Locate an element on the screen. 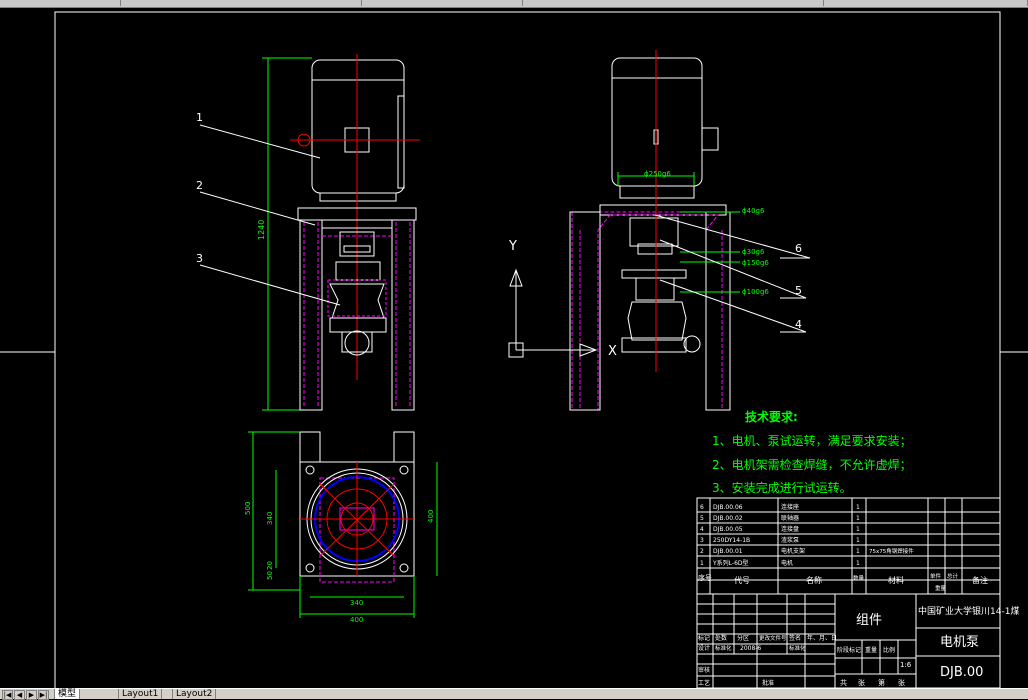 The image size is (1028, 700). bom-header-weight: 重量 is located at coordinates (941, 588).